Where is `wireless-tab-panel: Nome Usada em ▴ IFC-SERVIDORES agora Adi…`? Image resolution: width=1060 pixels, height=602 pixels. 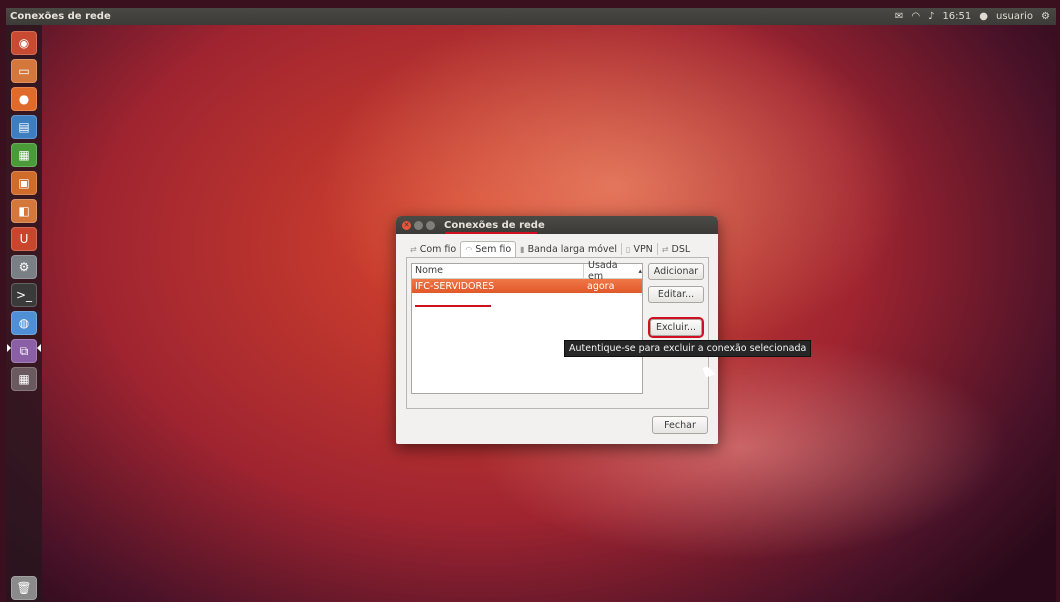 wireless-tab-panel: Nome Usada em ▴ IFC-SERVIDORES agora Adi… is located at coordinates (561, 333).